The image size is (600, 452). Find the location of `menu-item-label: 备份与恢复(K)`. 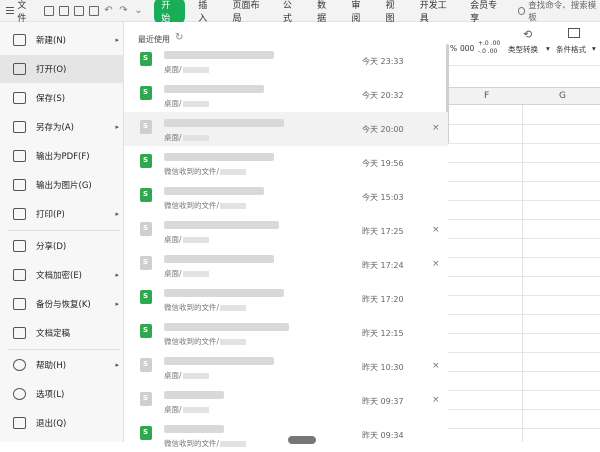

menu-item-label: 备份与恢复(K) is located at coordinates (63, 305).